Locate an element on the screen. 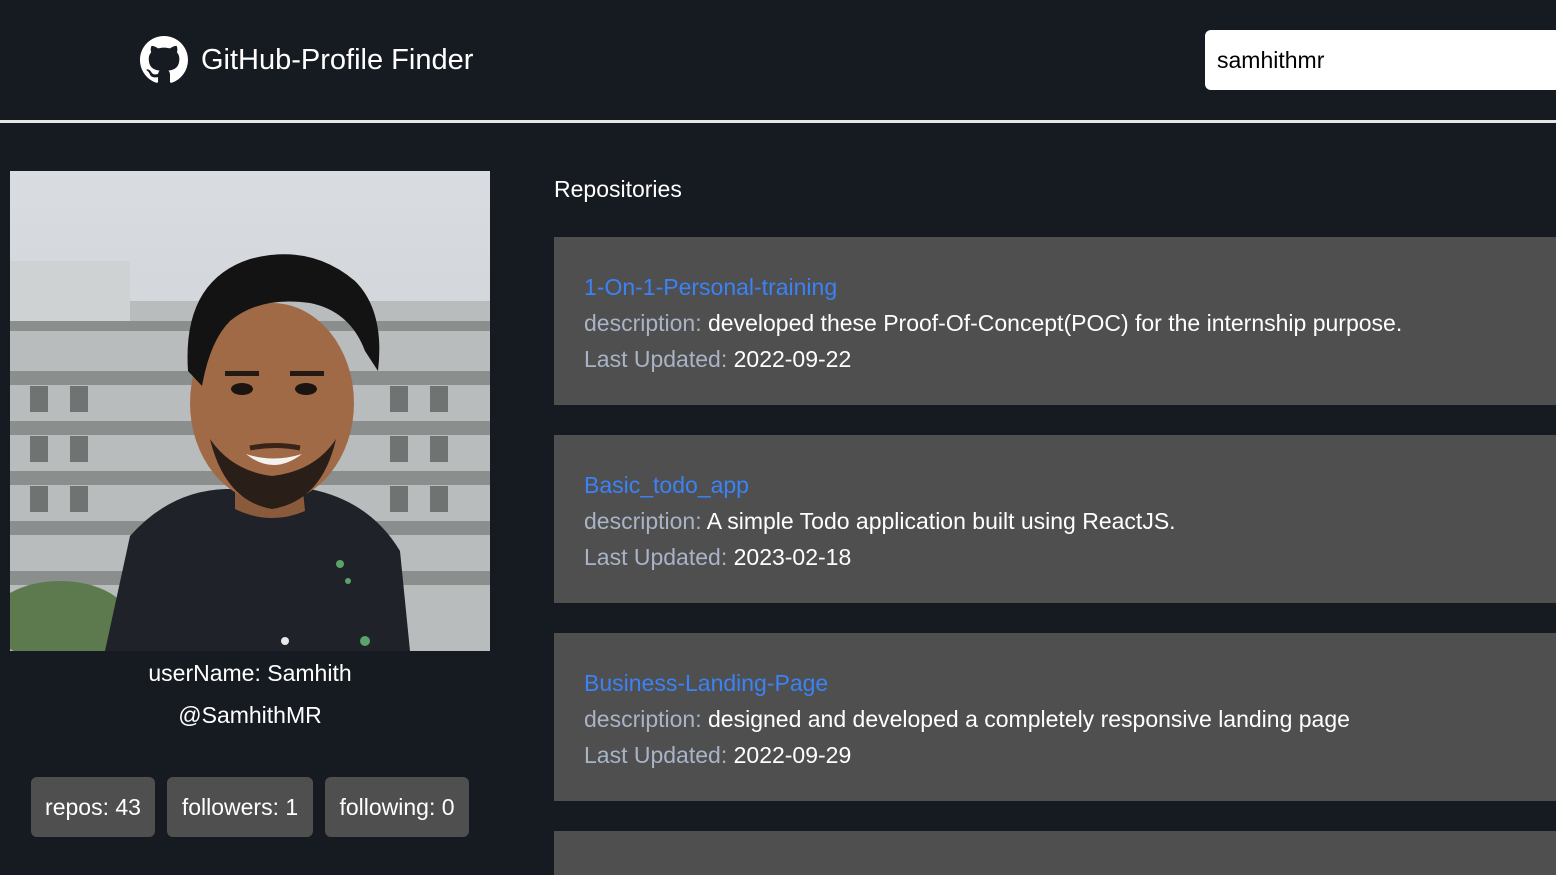  github-octocat-icon is located at coordinates (164, 59).